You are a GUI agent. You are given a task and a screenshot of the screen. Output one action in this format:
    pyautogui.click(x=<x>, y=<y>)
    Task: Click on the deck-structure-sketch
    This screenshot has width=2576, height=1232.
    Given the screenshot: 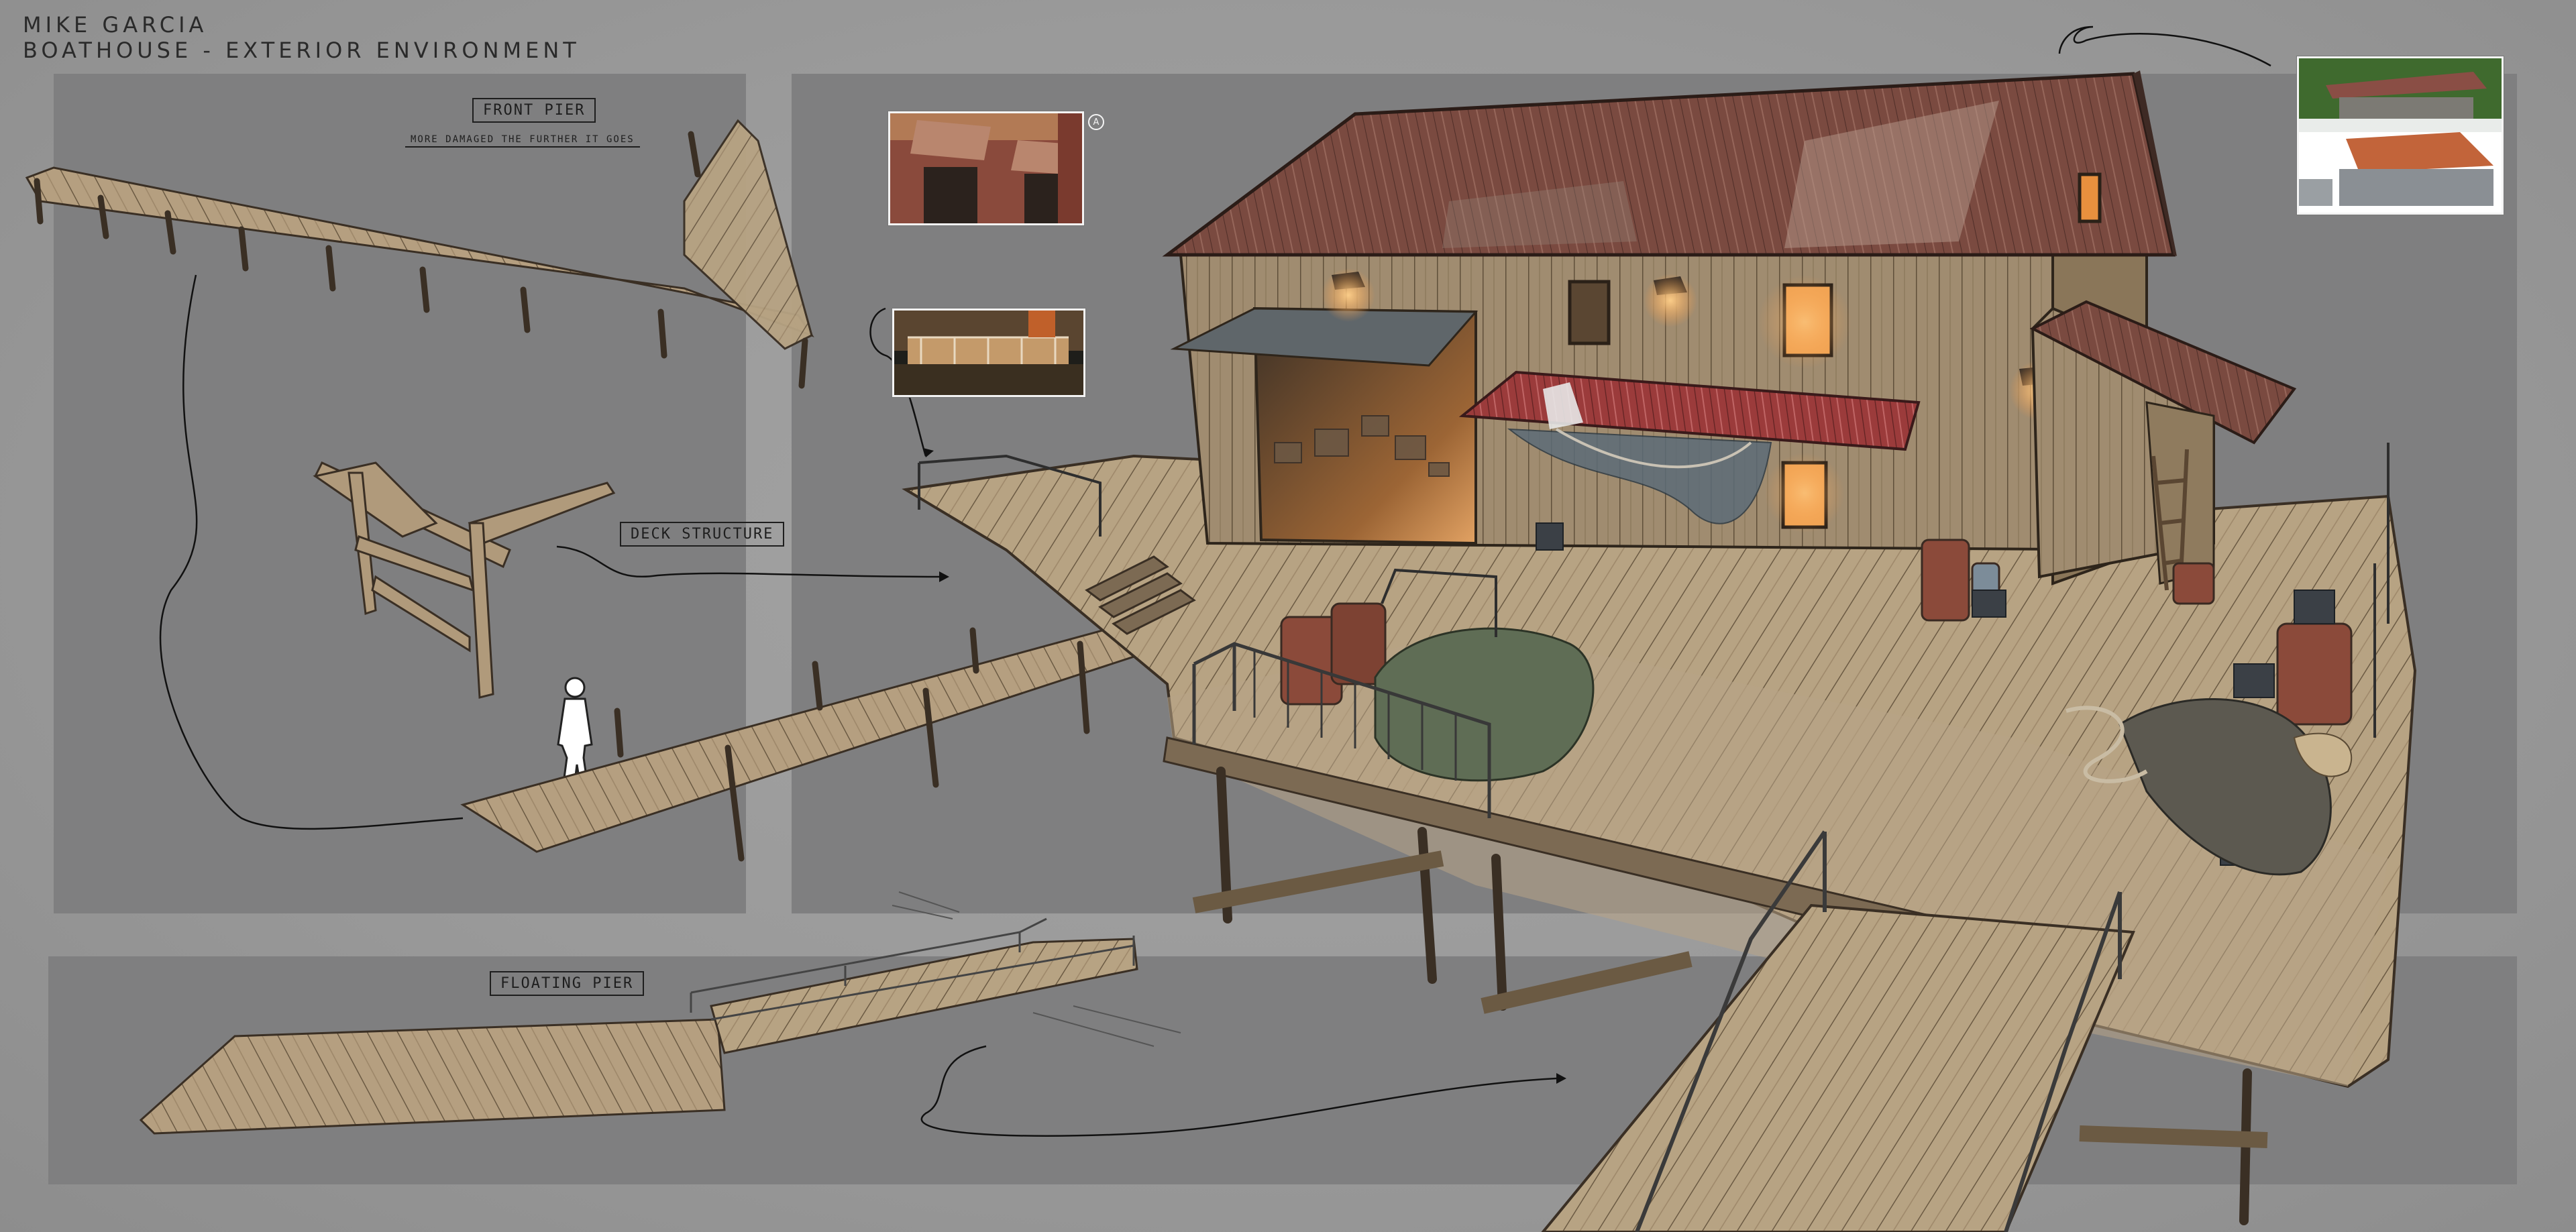 What is the action you would take?
    pyautogui.click(x=464, y=580)
    